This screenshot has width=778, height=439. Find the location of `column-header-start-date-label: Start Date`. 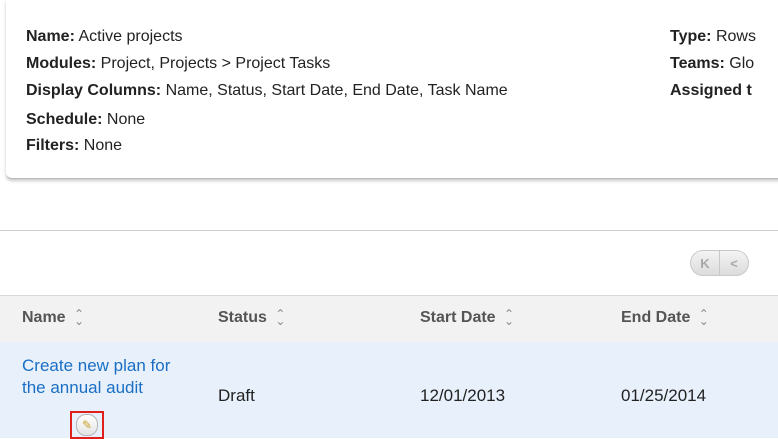

column-header-start-date-label: Start Date is located at coordinates (458, 317).